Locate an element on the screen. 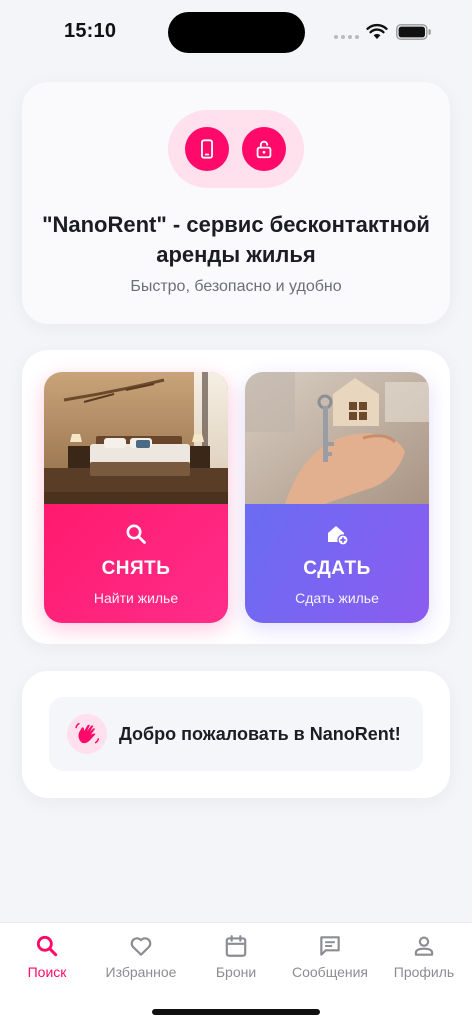  hero-subtitle: Быстро, безопасно и удобно is located at coordinates (236, 286).